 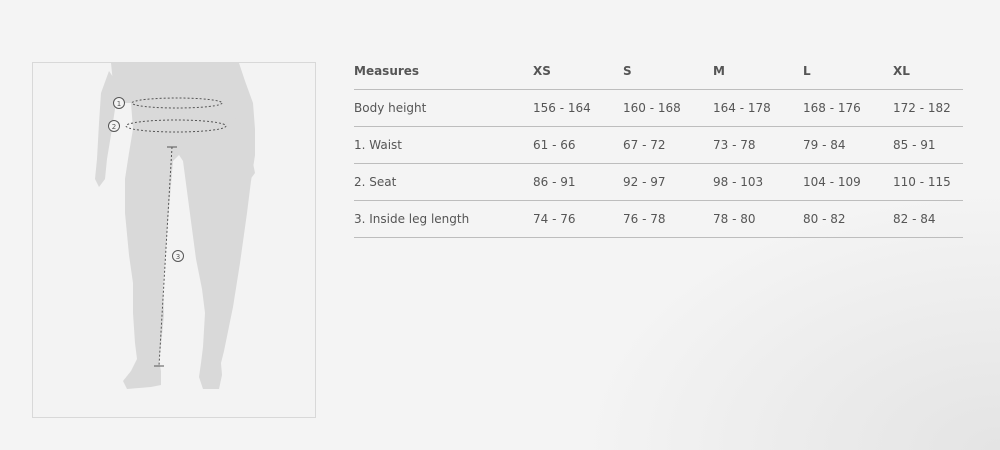 What do you see at coordinates (928, 182) in the screenshot?
I see `table-cell: 110 - 115` at bounding box center [928, 182].